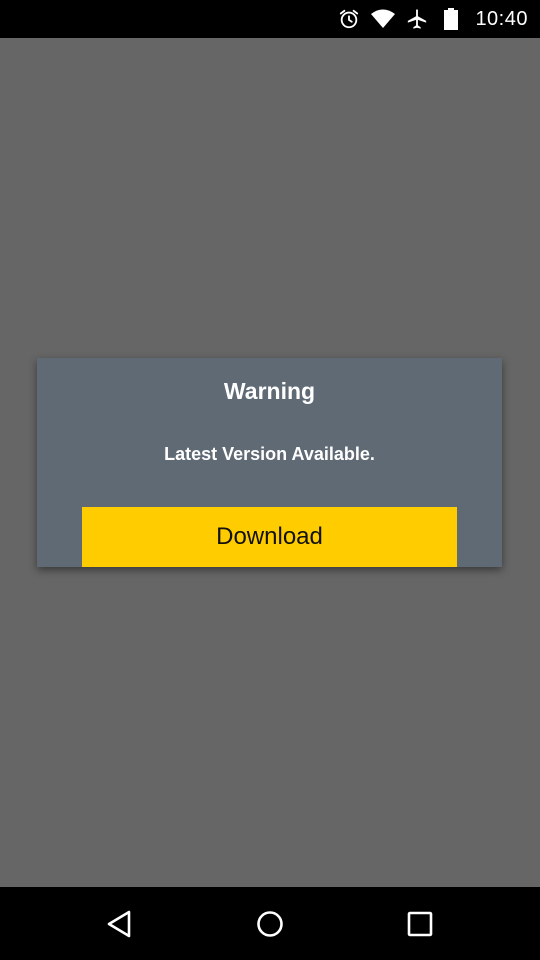 Image resolution: width=540 pixels, height=960 pixels. What do you see at coordinates (349, 19) in the screenshot?
I see `alarm-icon` at bounding box center [349, 19].